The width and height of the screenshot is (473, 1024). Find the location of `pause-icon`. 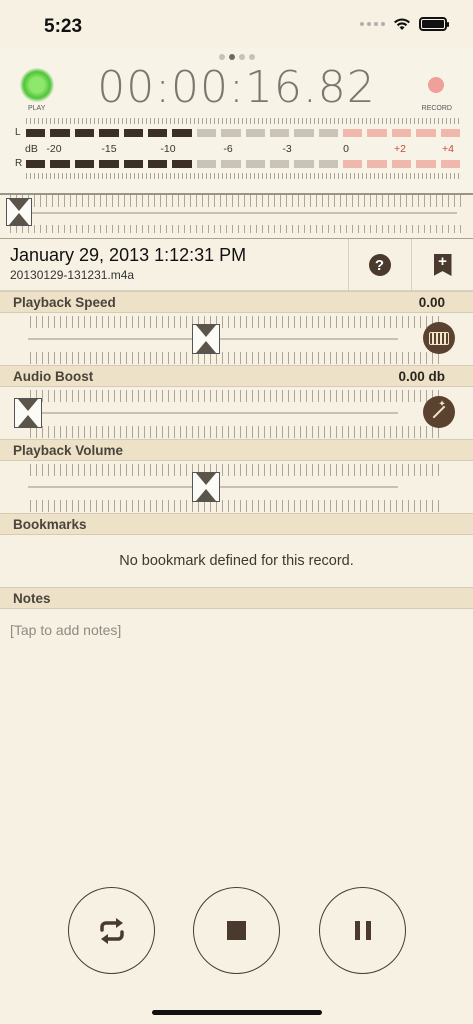

pause-icon is located at coordinates (362, 930).